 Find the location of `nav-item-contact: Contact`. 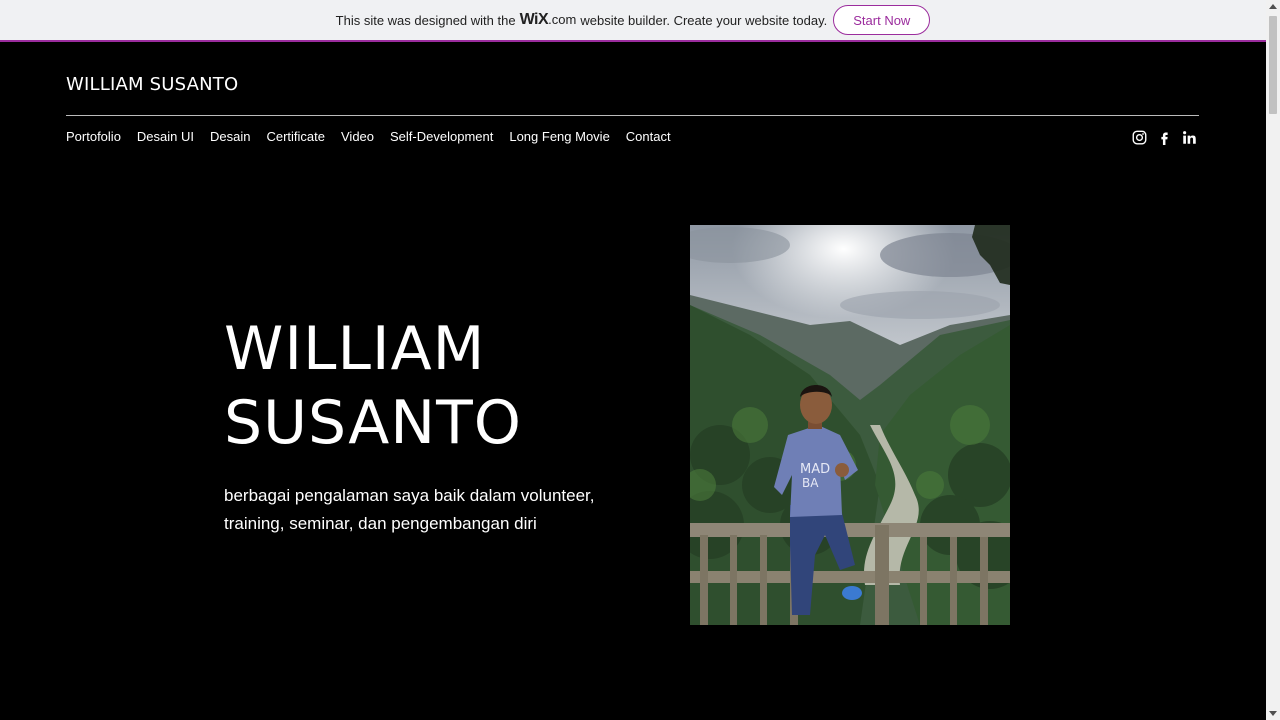

nav-item-contact: Contact is located at coordinates (648, 136).